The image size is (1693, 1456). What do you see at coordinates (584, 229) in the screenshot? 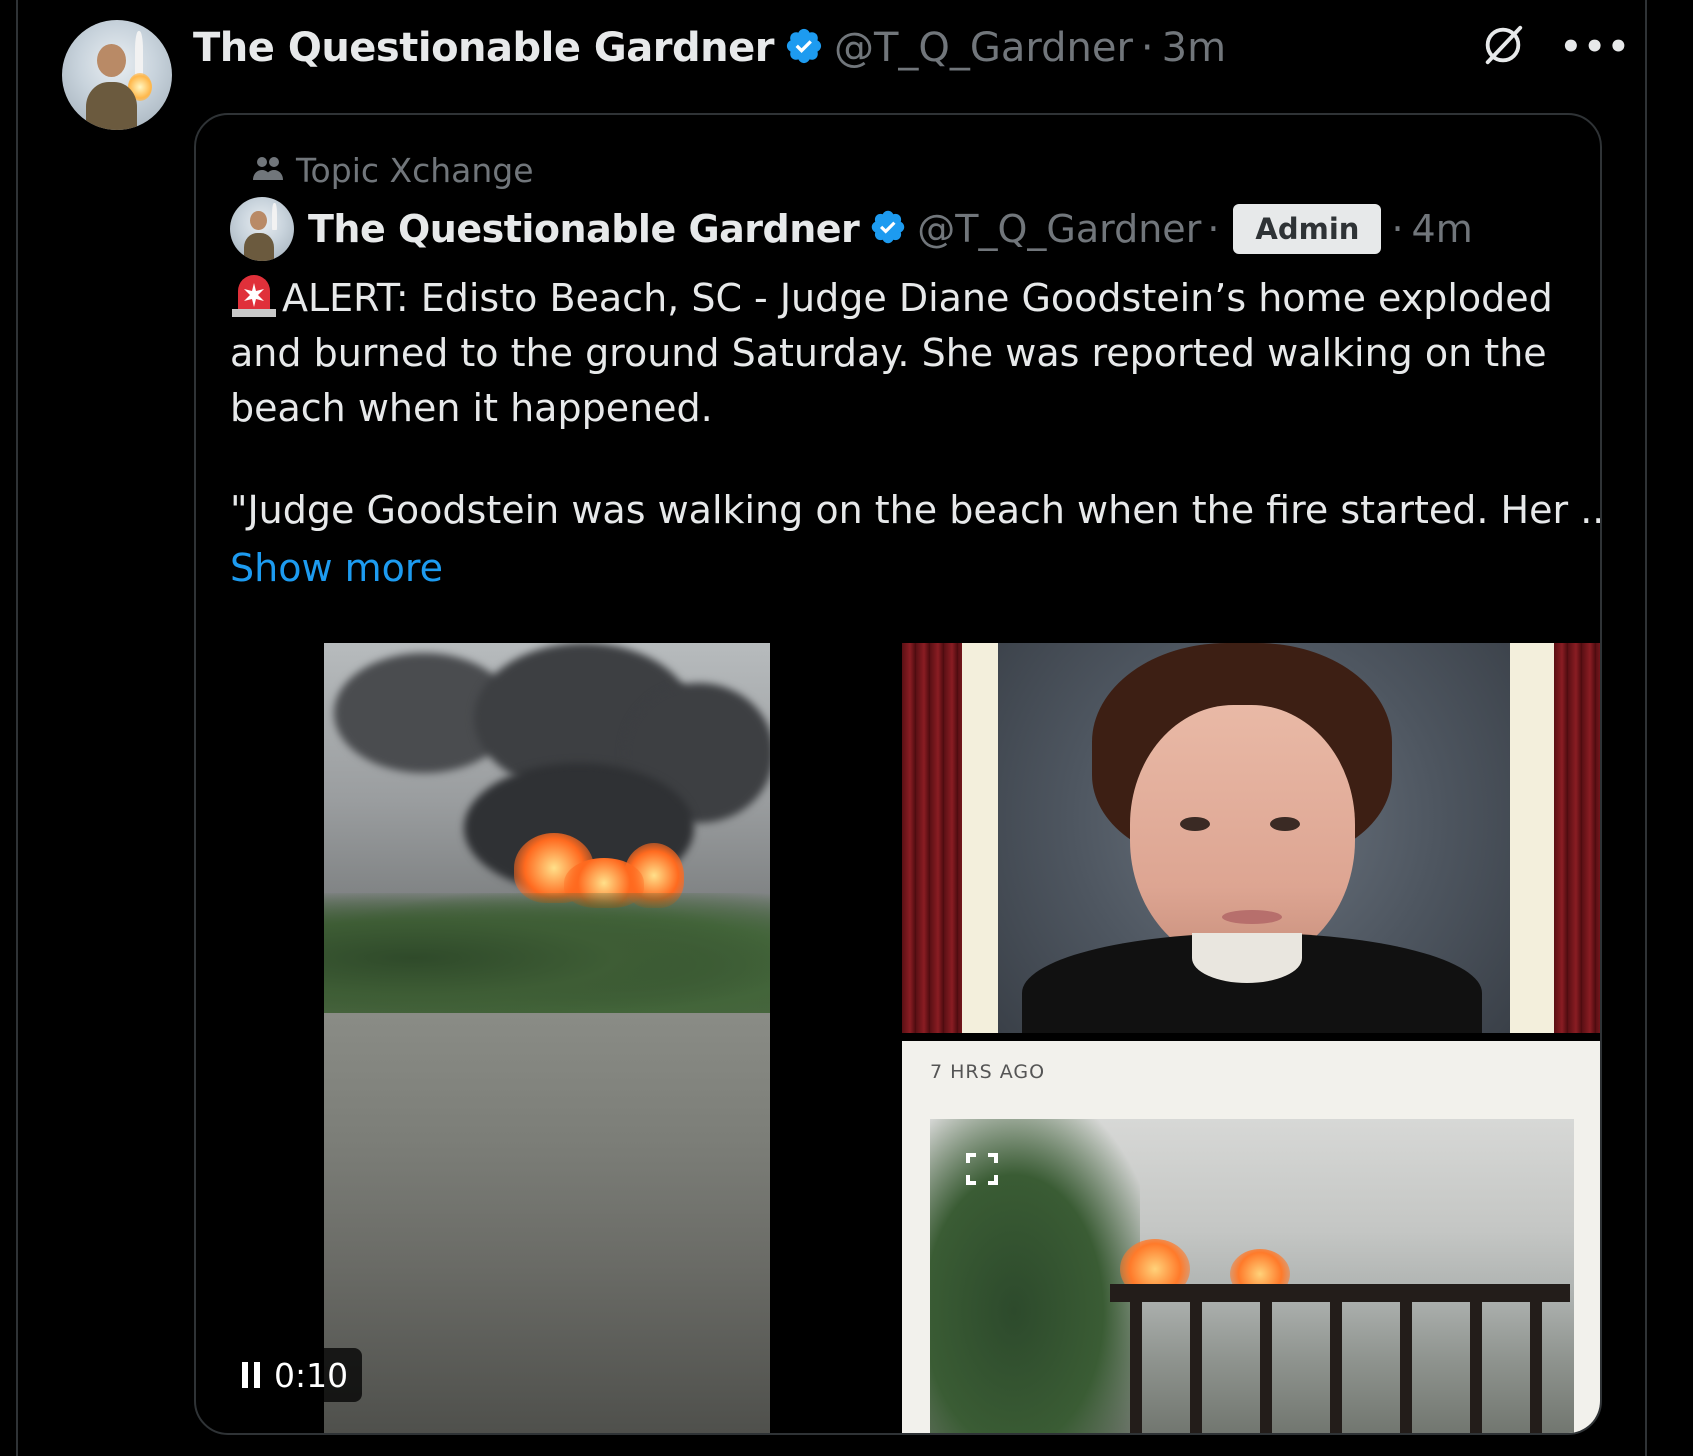
I see `quoted-author-name: The Questionable Gardner` at bounding box center [584, 229].